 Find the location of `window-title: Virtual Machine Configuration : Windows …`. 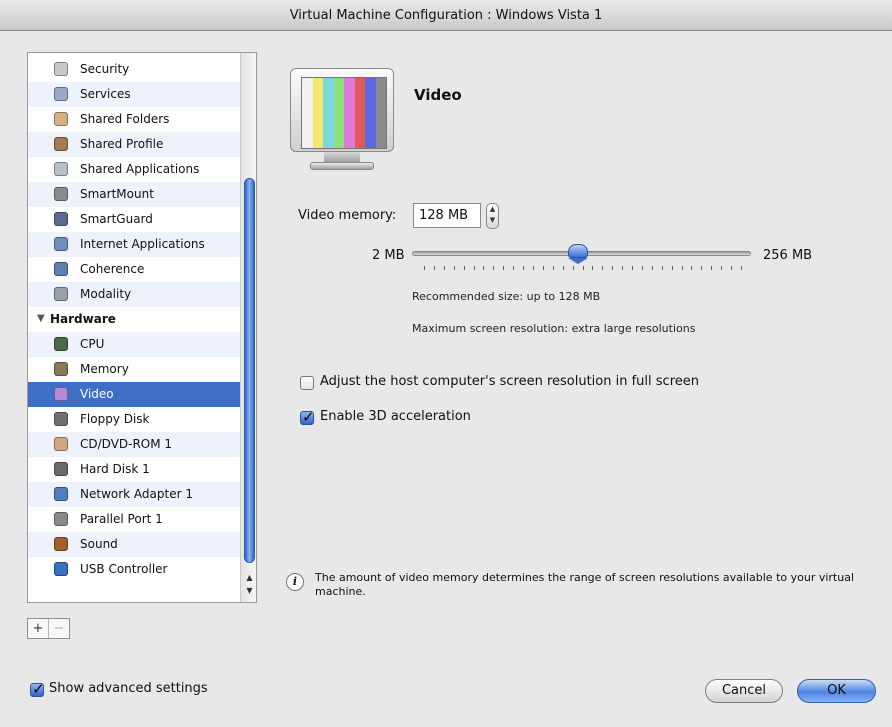

window-title: Virtual Machine Configuration : Windows … is located at coordinates (446, 15).